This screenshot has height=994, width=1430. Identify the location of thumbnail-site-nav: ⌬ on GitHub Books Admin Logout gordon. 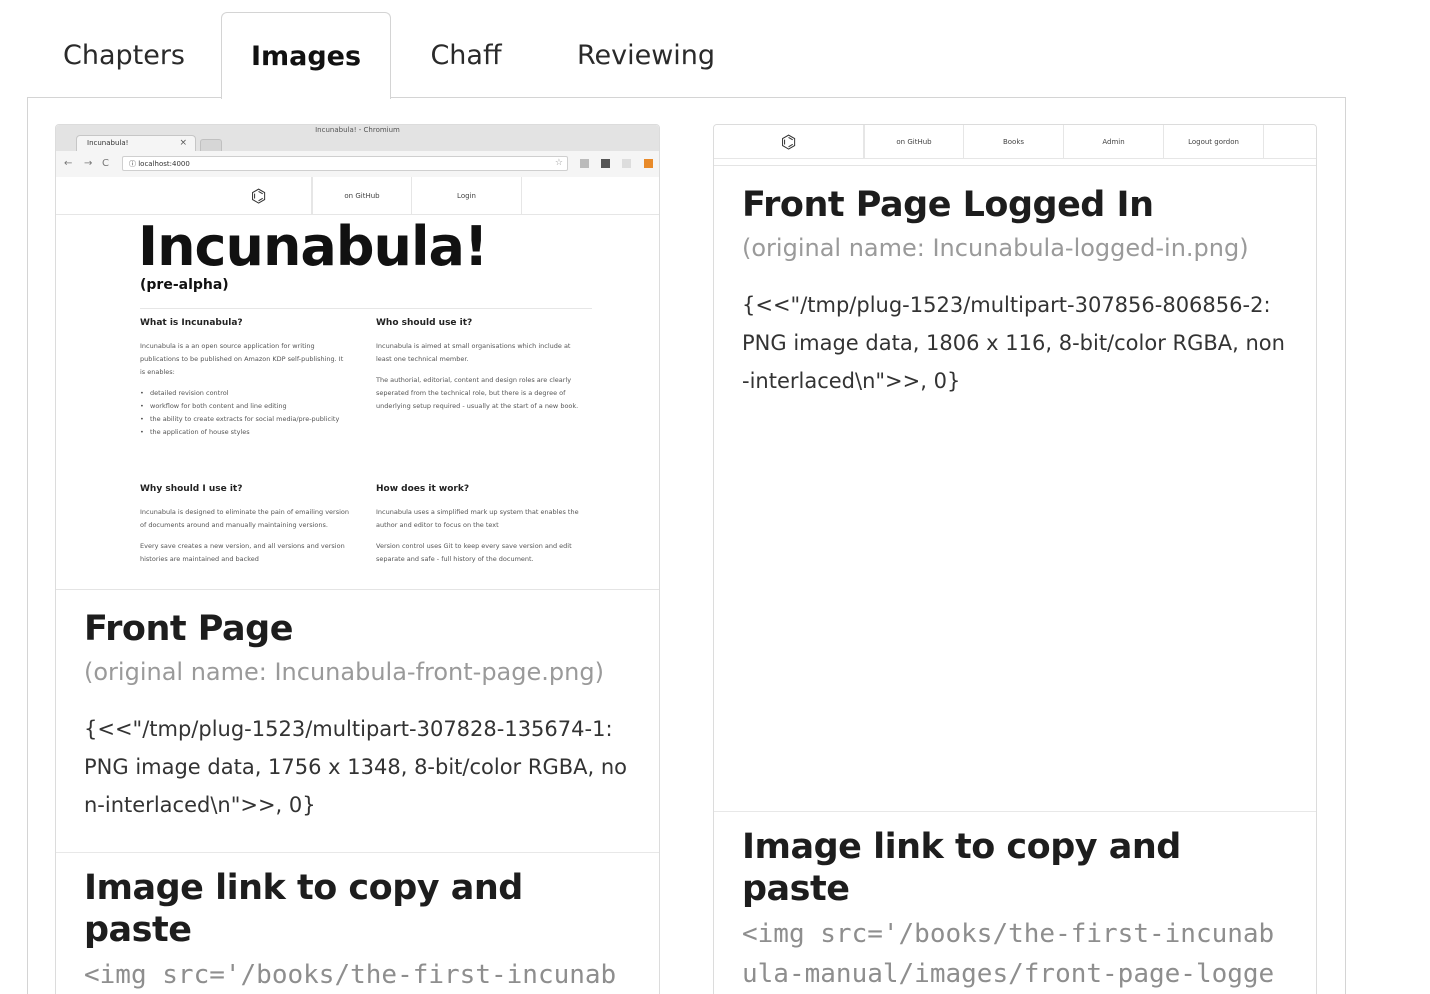
(1015, 142).